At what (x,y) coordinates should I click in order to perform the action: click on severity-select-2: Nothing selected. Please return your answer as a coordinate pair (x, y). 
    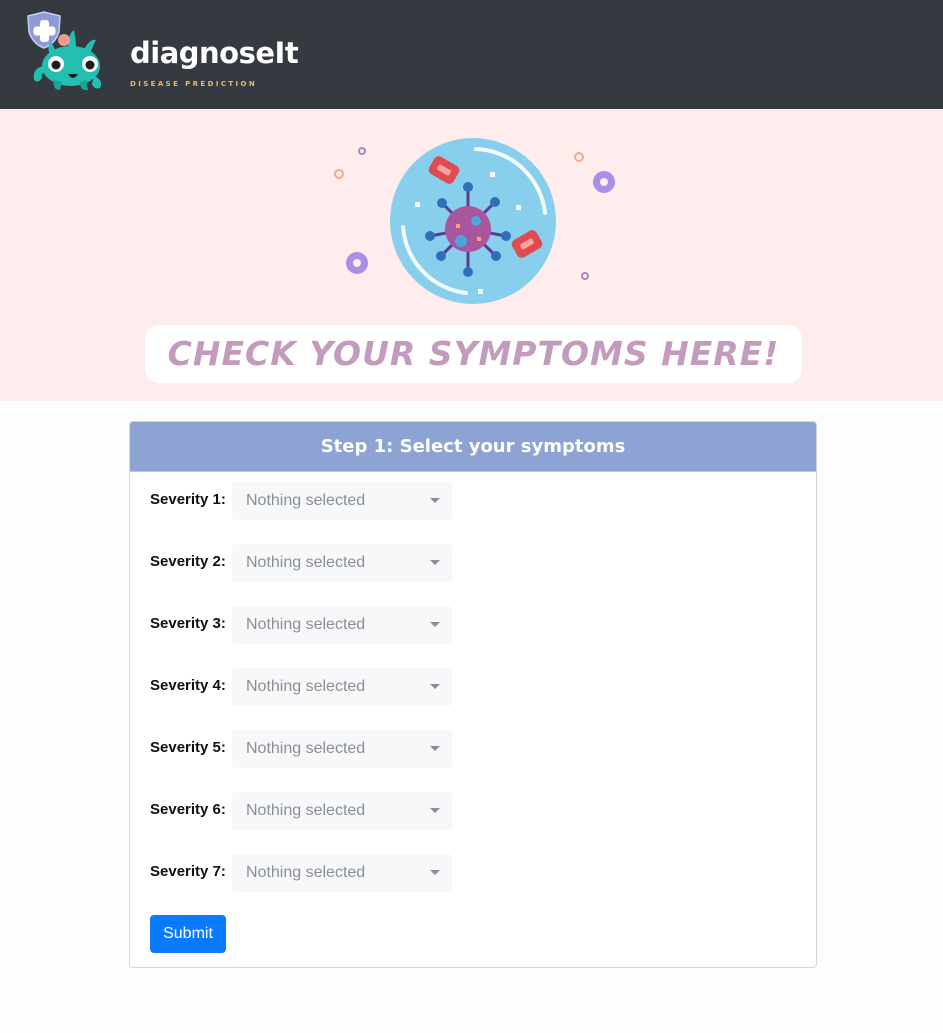
    Looking at the image, I should click on (342, 563).